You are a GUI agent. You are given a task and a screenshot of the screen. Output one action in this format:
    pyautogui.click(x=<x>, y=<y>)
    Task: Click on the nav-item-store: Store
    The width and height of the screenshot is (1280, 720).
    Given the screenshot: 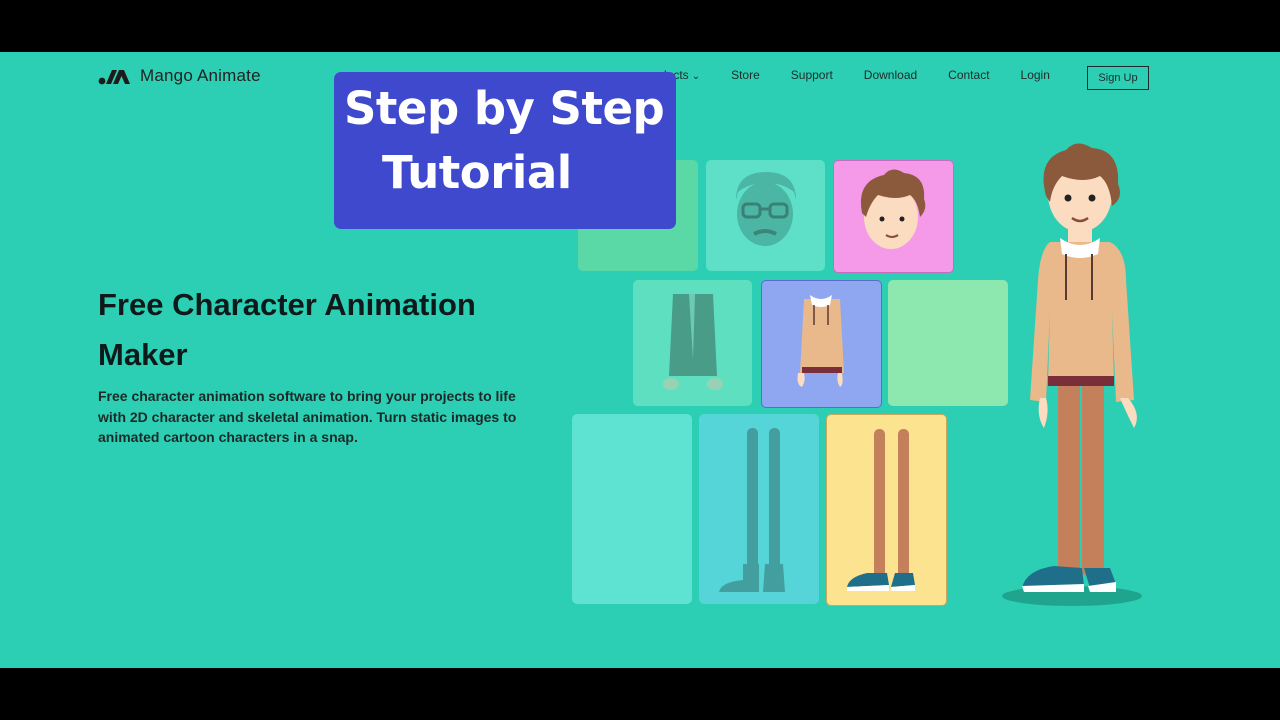 What is the action you would take?
    pyautogui.click(x=745, y=75)
    